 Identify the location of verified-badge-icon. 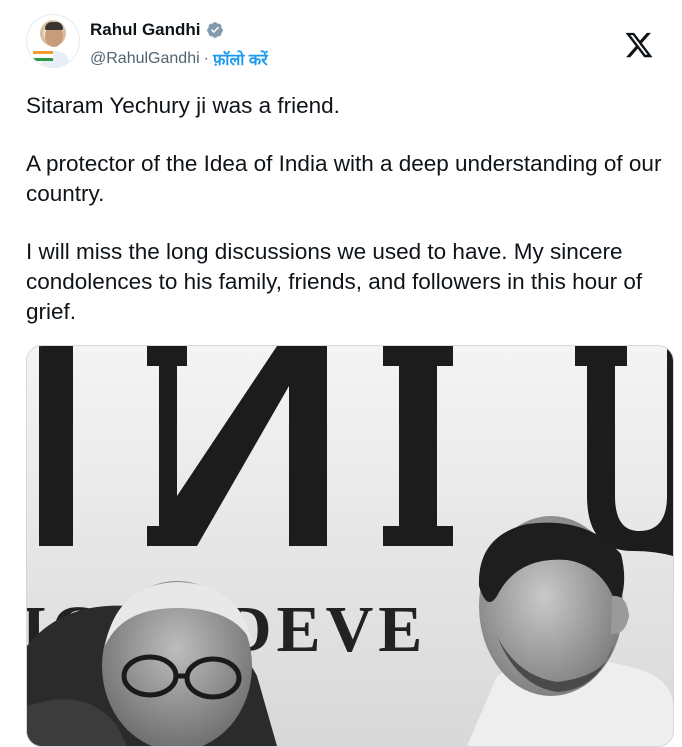
(214, 30).